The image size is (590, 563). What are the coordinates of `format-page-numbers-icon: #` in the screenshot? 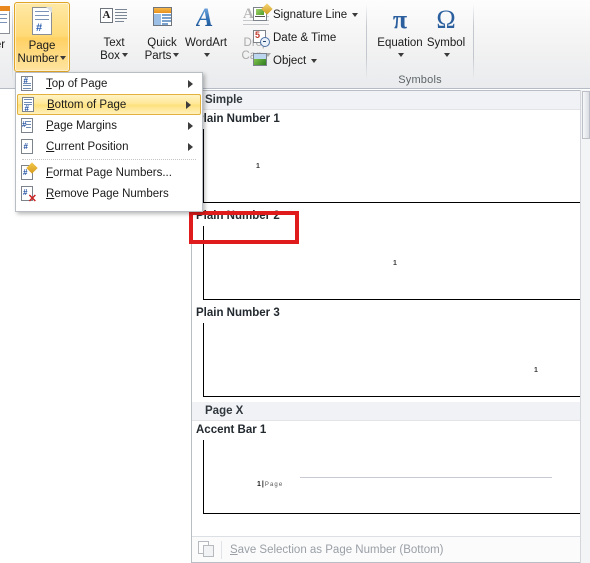 It's located at (29, 171).